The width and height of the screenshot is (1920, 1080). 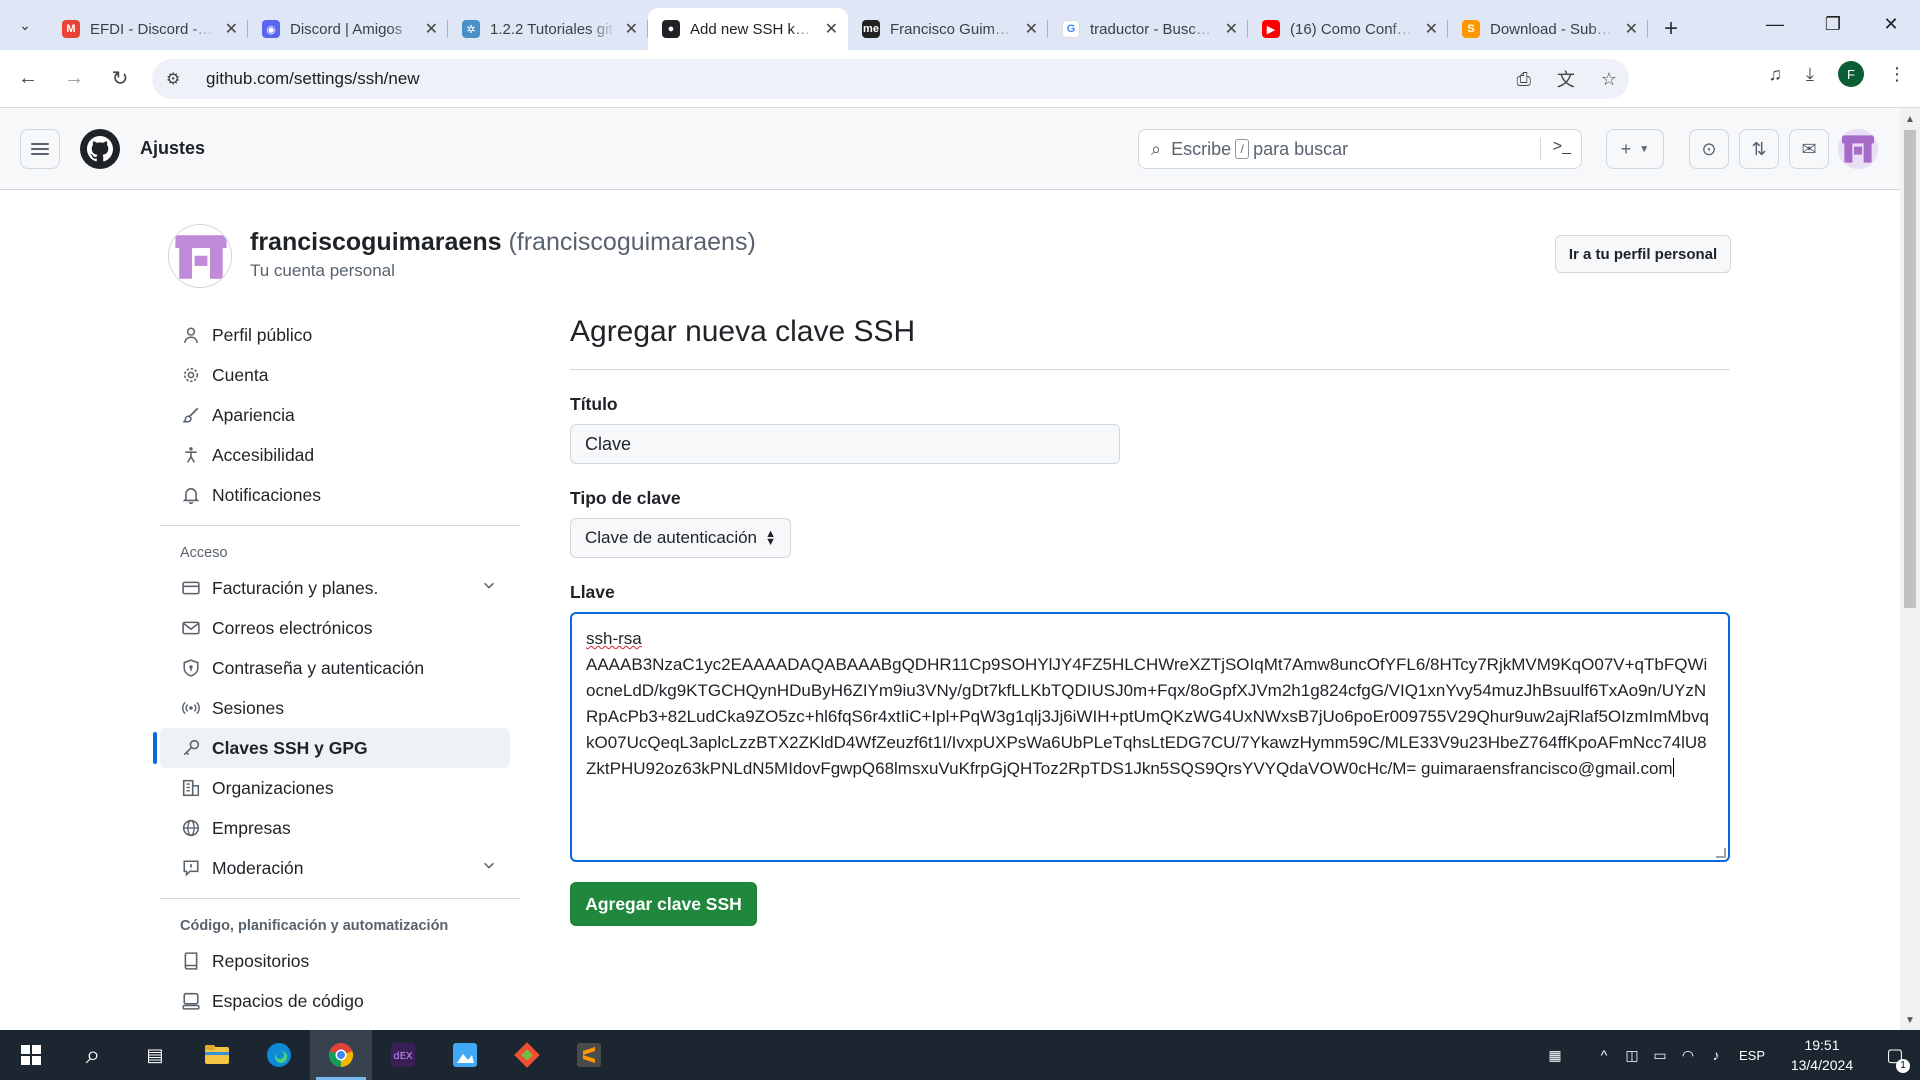 What do you see at coordinates (200, 256) in the screenshot?
I see `account-avatar` at bounding box center [200, 256].